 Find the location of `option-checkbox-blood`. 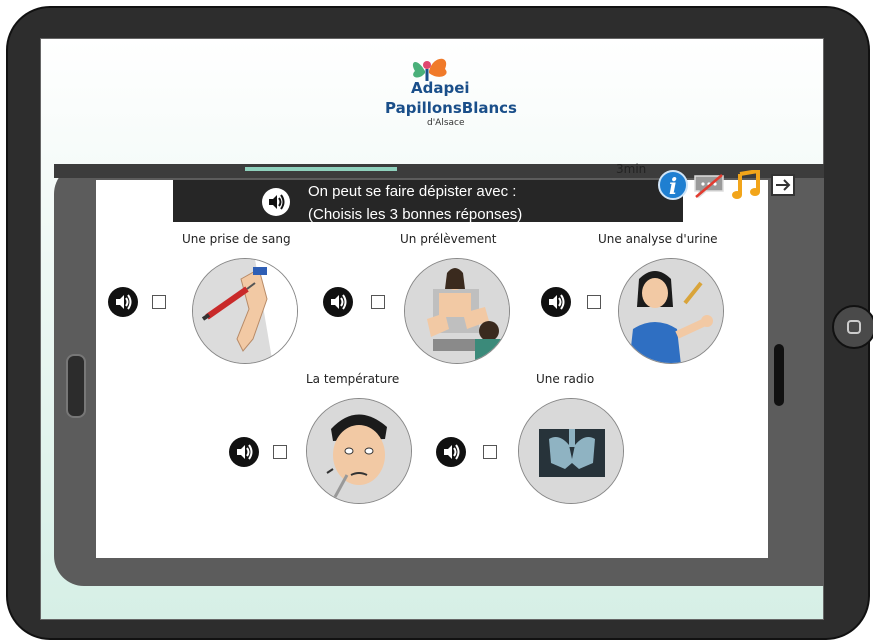

option-checkbox-blood is located at coordinates (159, 302).